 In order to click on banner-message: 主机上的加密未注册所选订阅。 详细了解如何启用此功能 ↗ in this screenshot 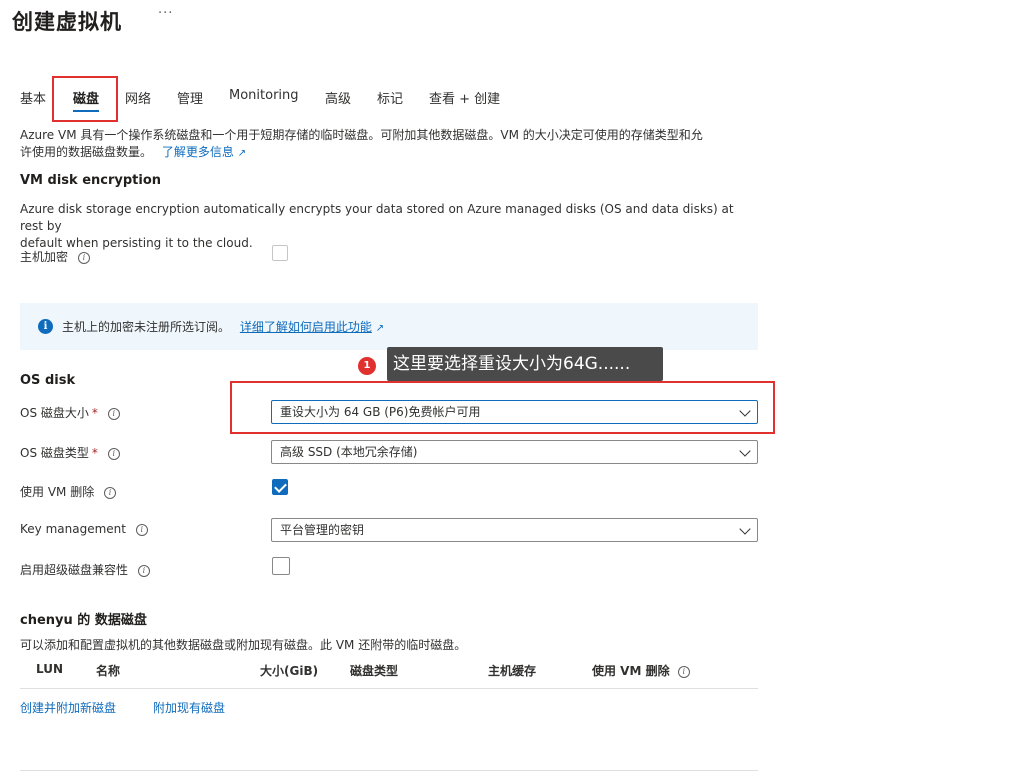, I will do `click(223, 328)`.